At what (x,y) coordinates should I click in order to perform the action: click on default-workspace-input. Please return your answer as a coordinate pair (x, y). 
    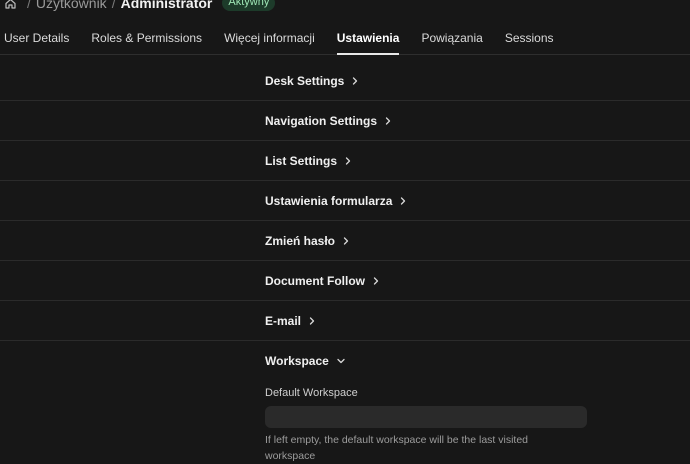
    Looking at the image, I should click on (426, 417).